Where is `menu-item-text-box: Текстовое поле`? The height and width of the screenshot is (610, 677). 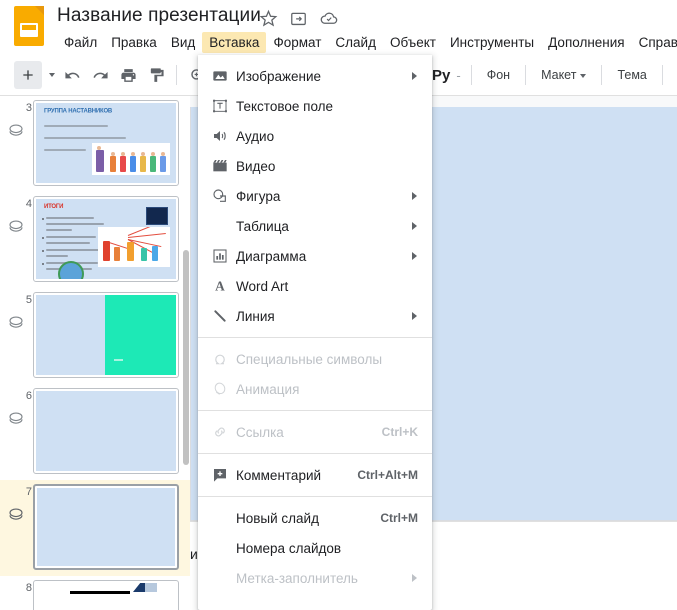 menu-item-text-box: Текстовое поле is located at coordinates (315, 106).